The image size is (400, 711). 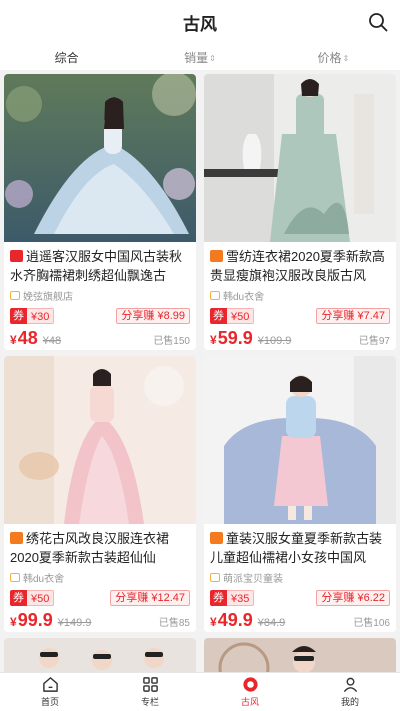 I want to click on sold-count: 已售106, so click(x=371, y=623).